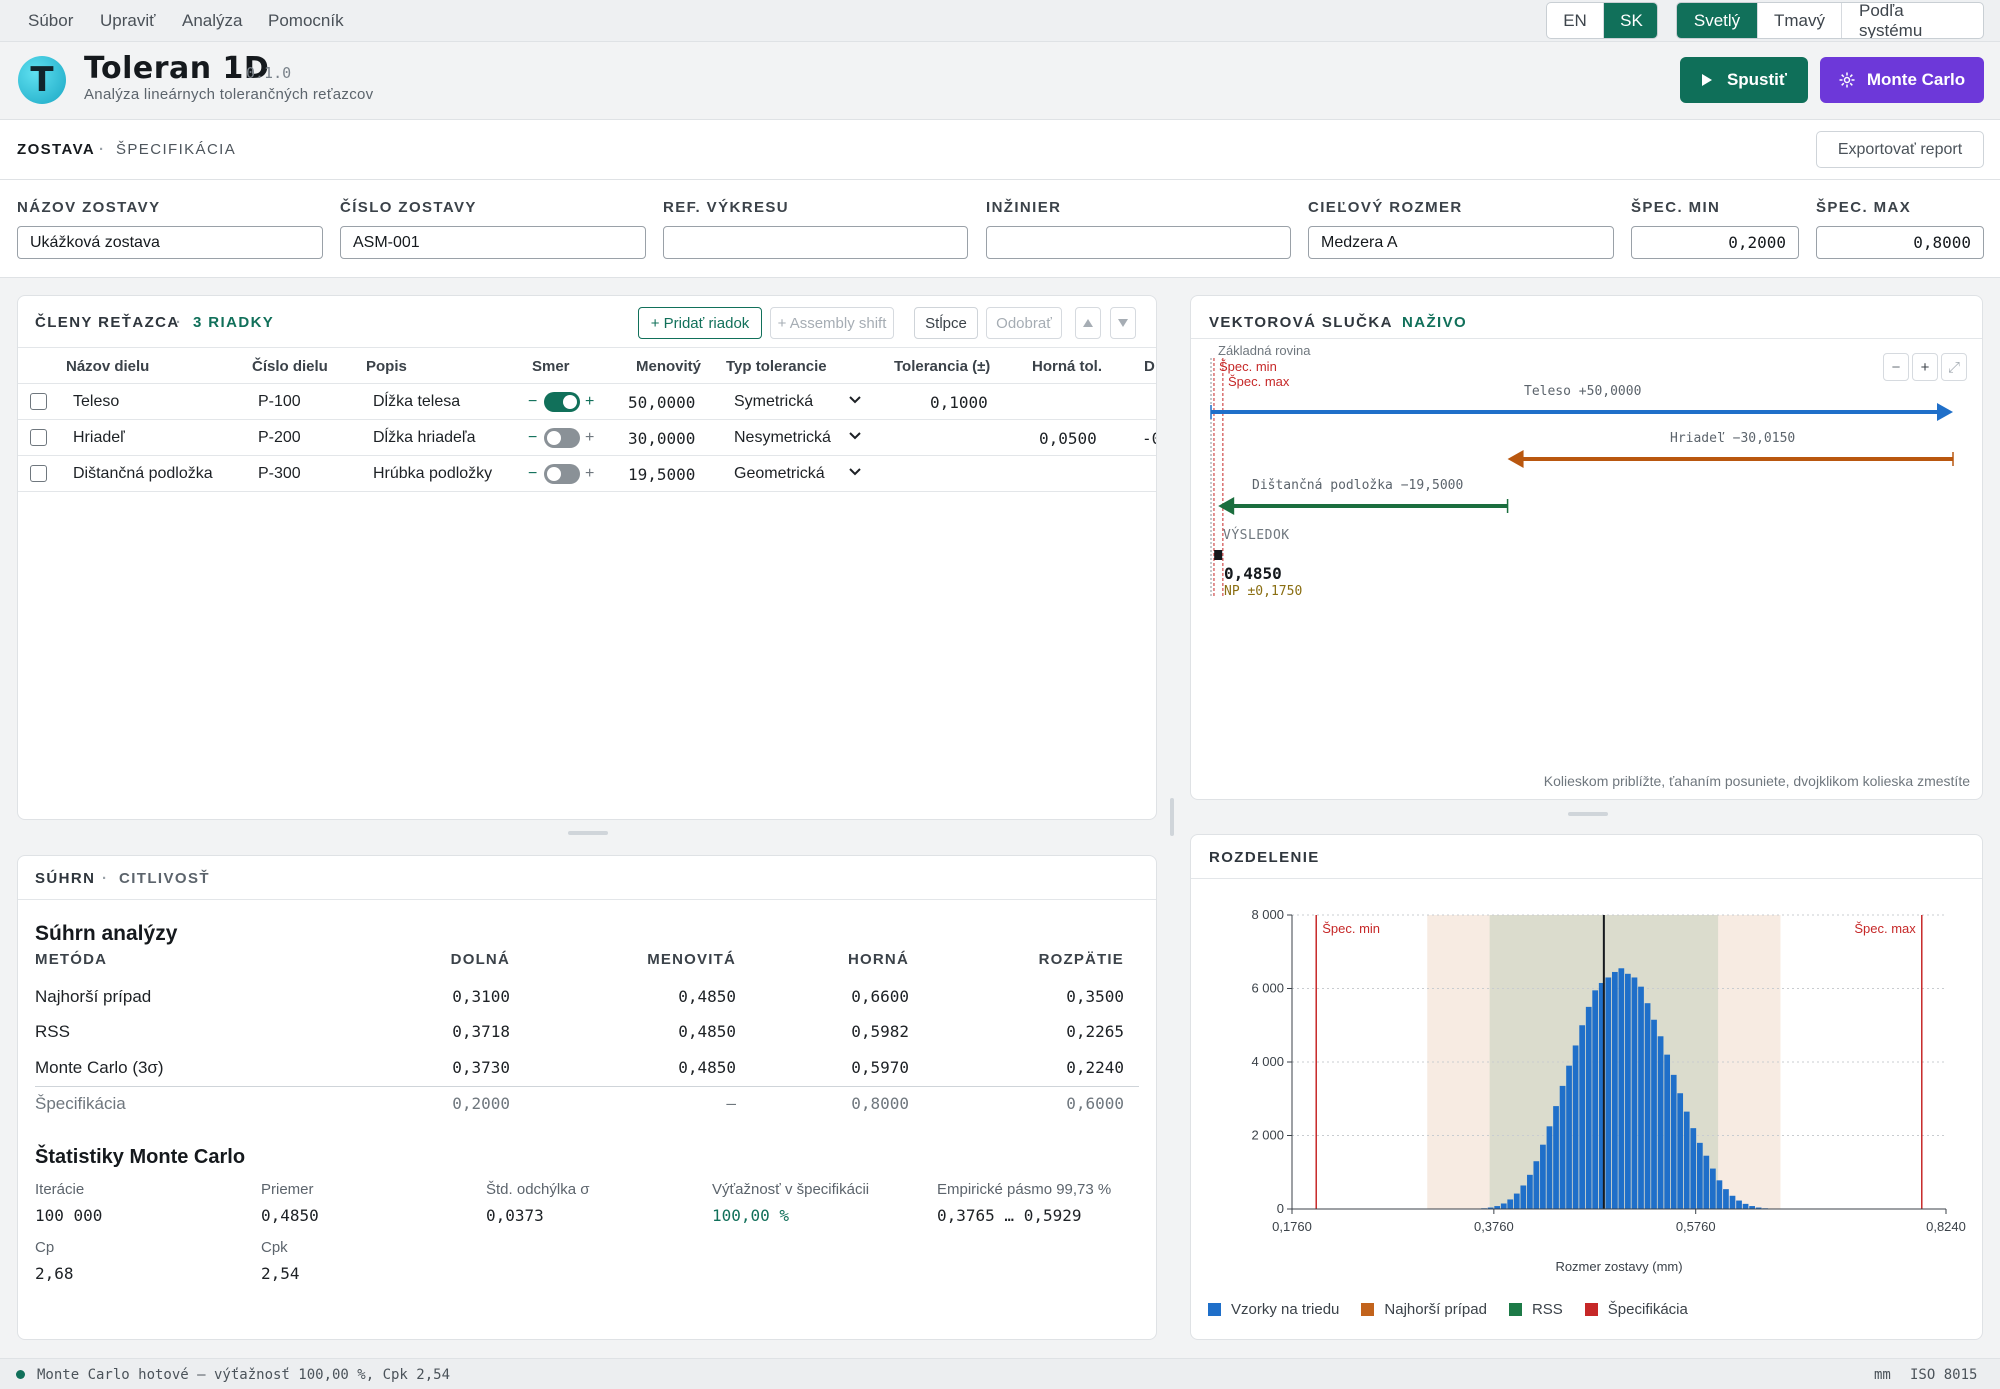 Image resolution: width=2000 pixels, height=1389 pixels. I want to click on assembly-number-input: ASM-001, so click(493, 242).